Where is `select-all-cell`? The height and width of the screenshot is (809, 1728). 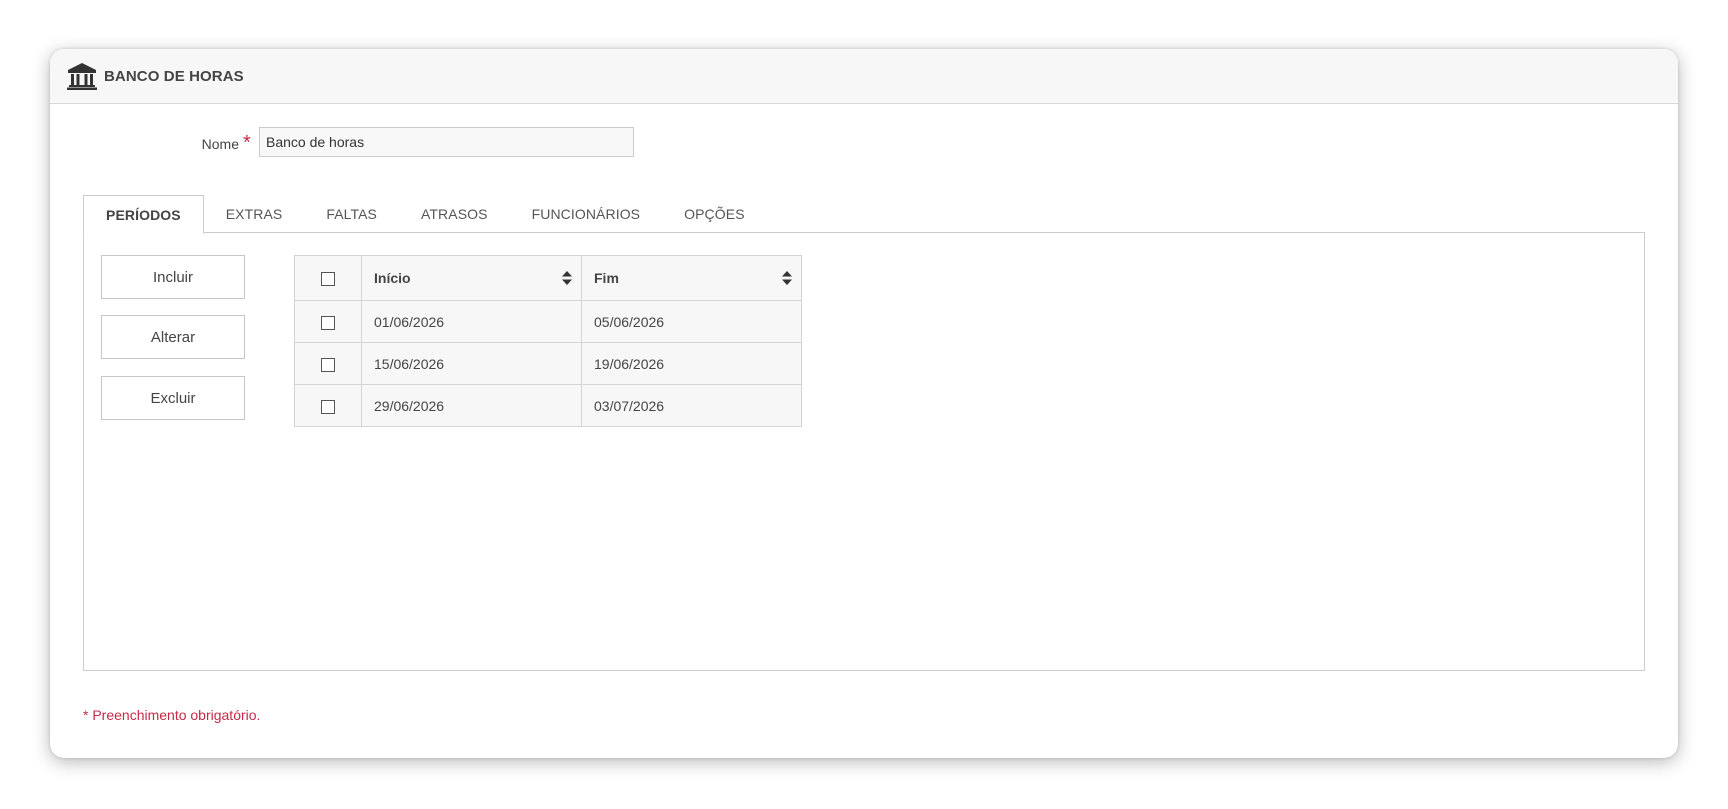
select-all-cell is located at coordinates (328, 278).